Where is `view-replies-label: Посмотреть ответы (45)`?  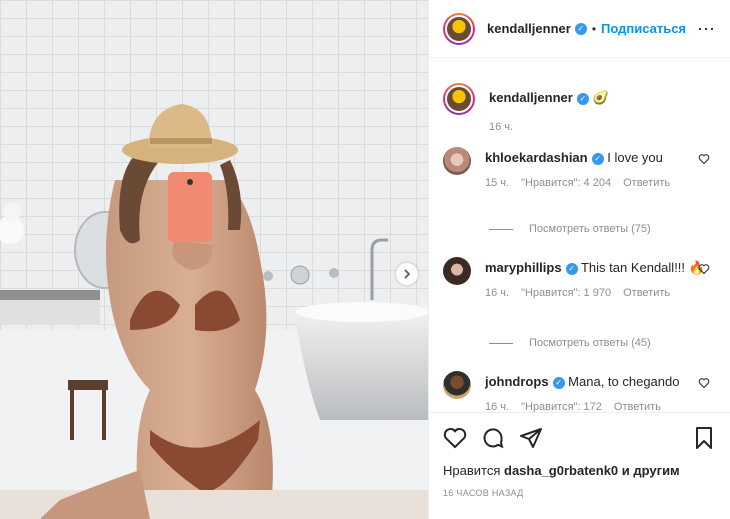
view-replies-label: Посмотреть ответы (45) is located at coordinates (590, 343).